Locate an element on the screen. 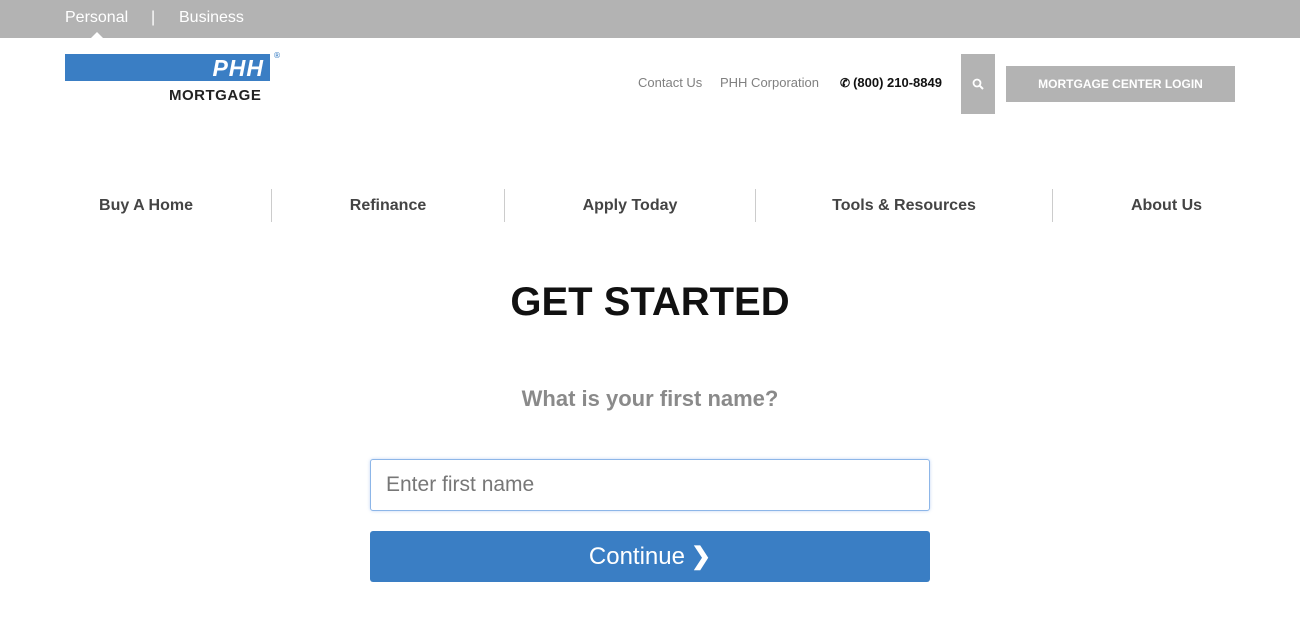 The image size is (1300, 622). nav-item-about-us: About Us is located at coordinates (1166, 205).